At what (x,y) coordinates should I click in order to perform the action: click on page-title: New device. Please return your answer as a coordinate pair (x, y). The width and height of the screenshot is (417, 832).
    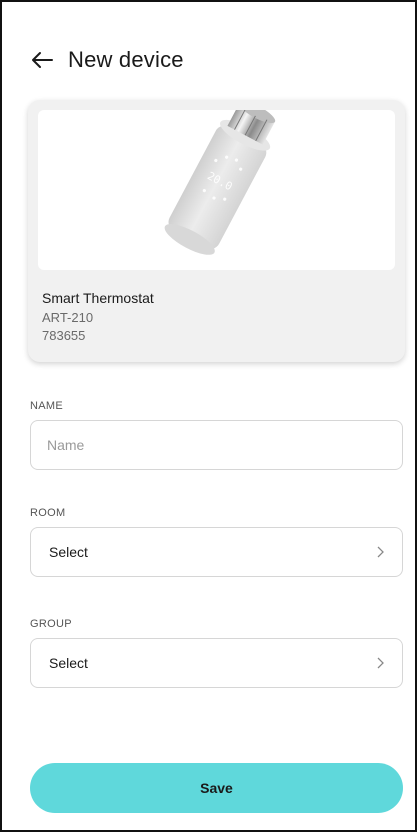
    Looking at the image, I should click on (126, 59).